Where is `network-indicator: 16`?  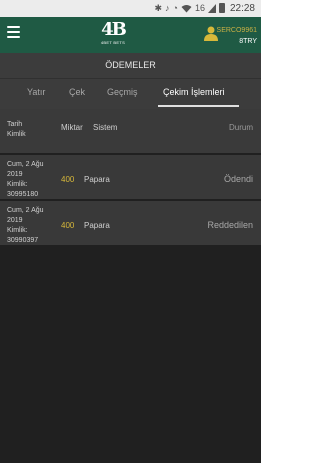
network-indicator: 16 is located at coordinates (199, 8).